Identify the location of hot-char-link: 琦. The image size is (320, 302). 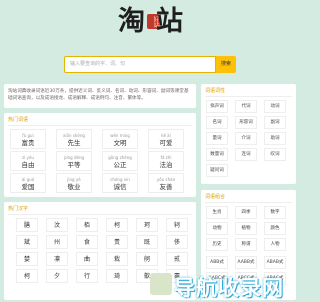
(117, 276).